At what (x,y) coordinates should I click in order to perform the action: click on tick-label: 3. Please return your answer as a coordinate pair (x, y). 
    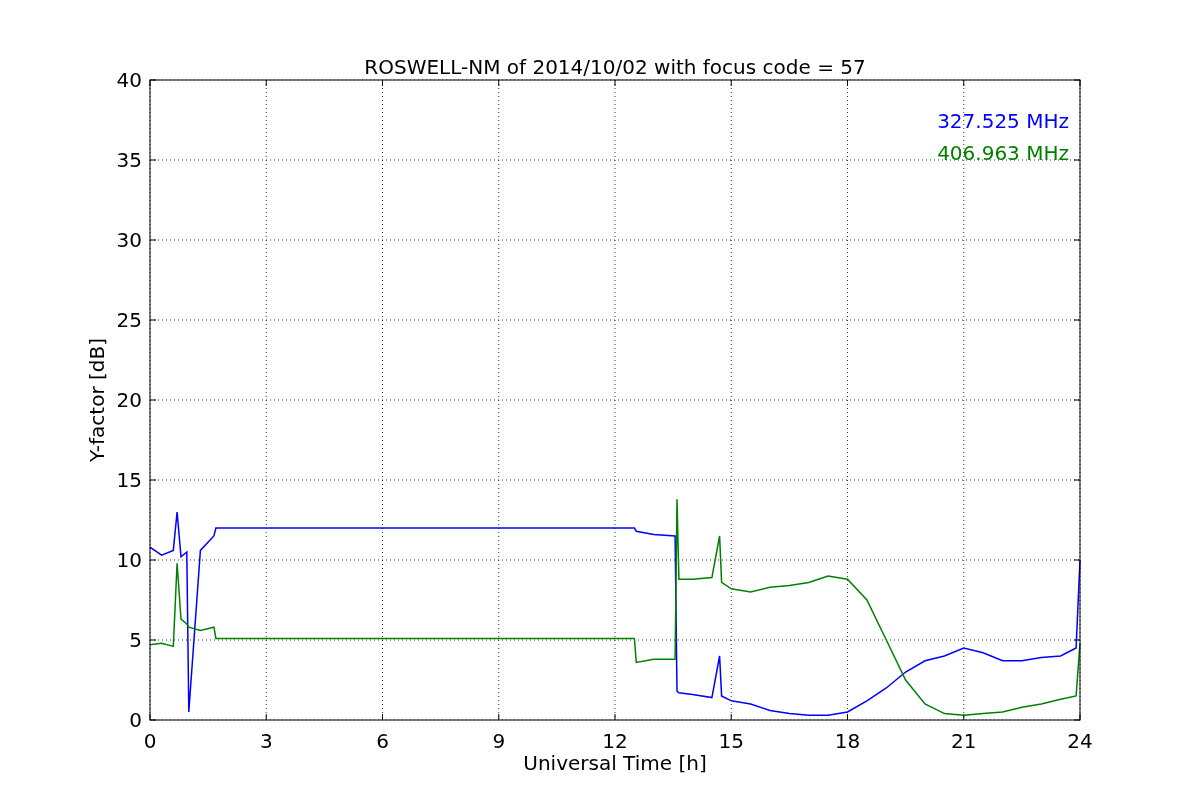
    Looking at the image, I should click on (266, 741).